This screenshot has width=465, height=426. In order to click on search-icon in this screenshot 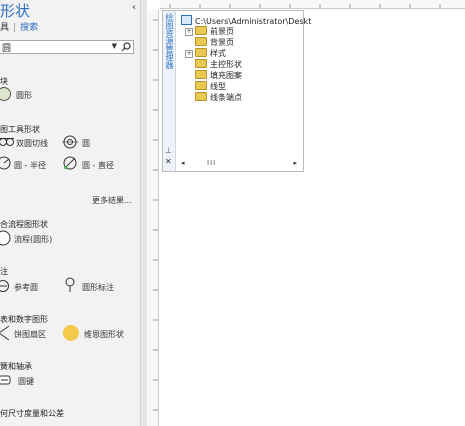, I will do `click(126, 47)`.